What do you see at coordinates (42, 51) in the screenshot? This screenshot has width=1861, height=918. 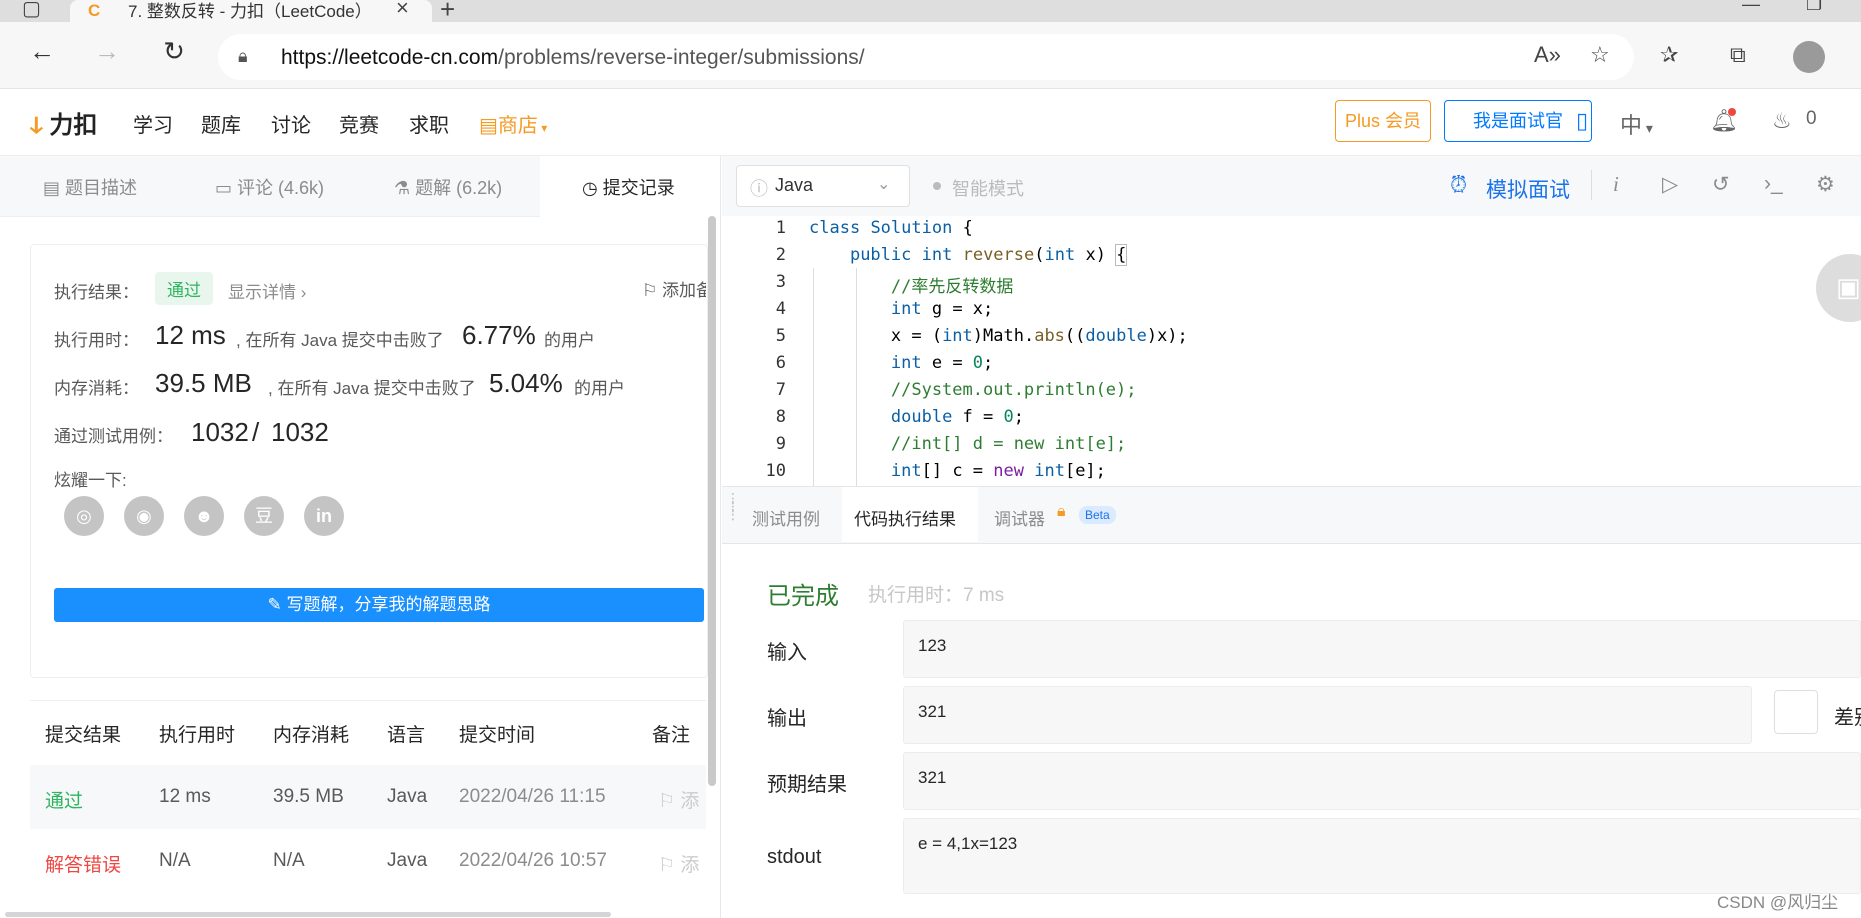 I see `back-icon: ←` at bounding box center [42, 51].